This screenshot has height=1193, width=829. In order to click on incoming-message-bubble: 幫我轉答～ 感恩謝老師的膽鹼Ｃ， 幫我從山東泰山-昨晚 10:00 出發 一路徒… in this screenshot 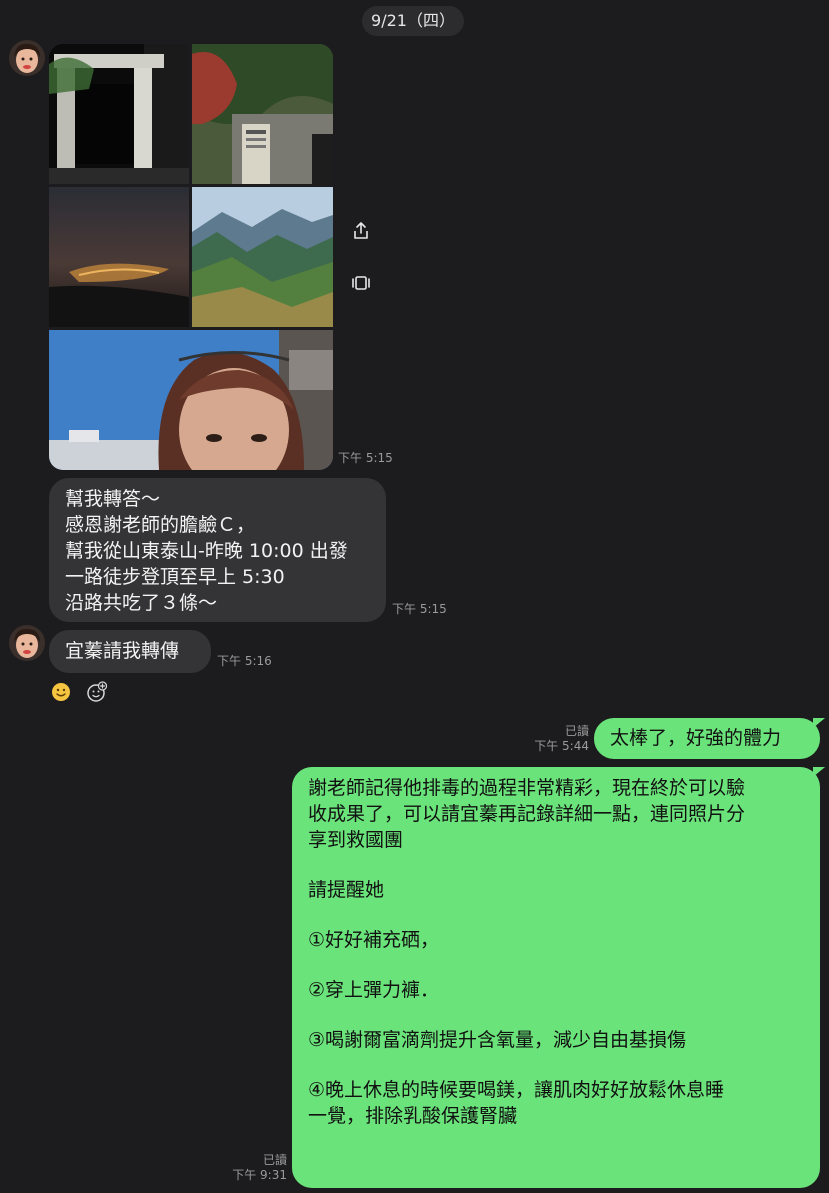, I will do `click(217, 550)`.